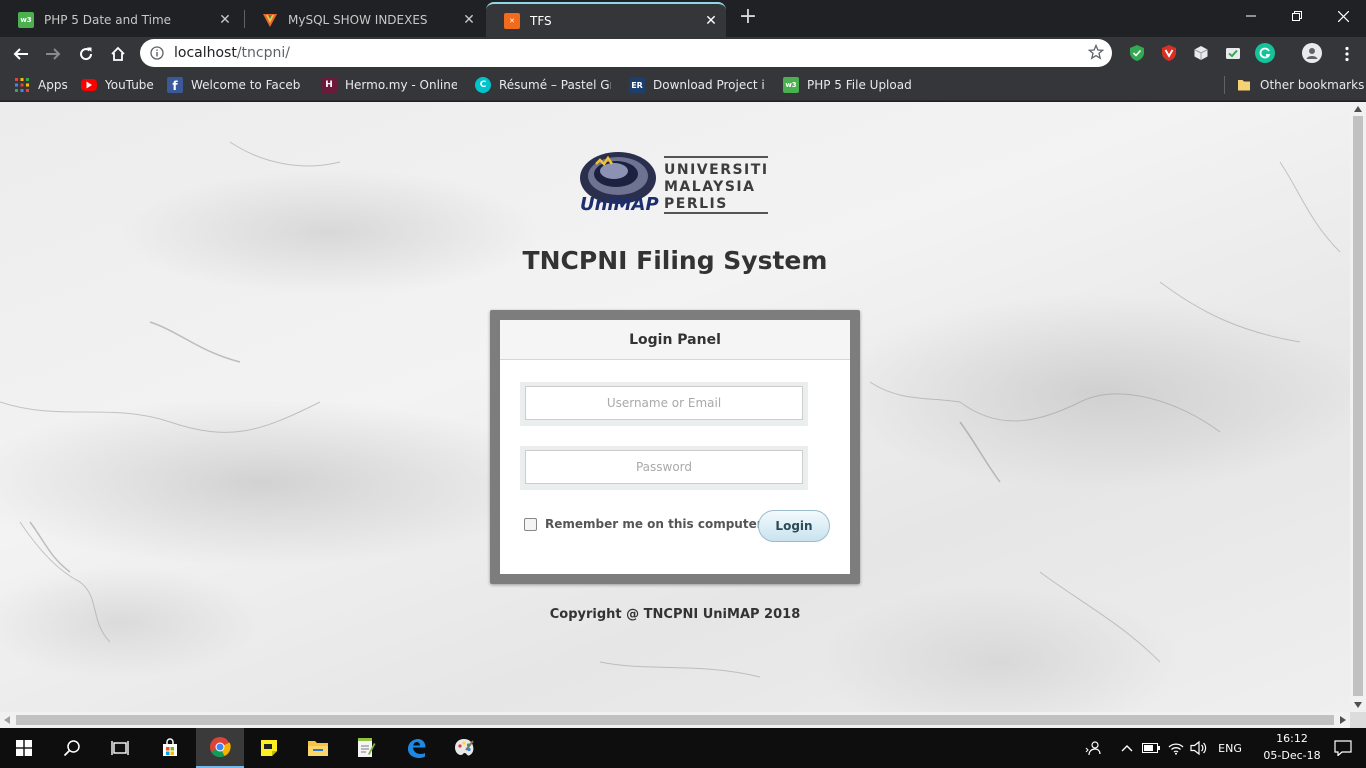  I want to click on horizontal-scroll-thumb, so click(675, 720).